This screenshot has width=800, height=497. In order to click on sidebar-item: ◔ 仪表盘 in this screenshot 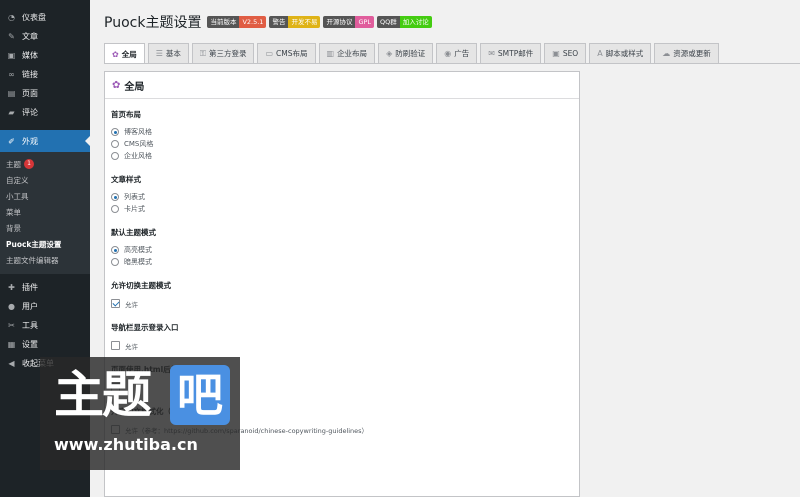, I will do `click(45, 17)`.